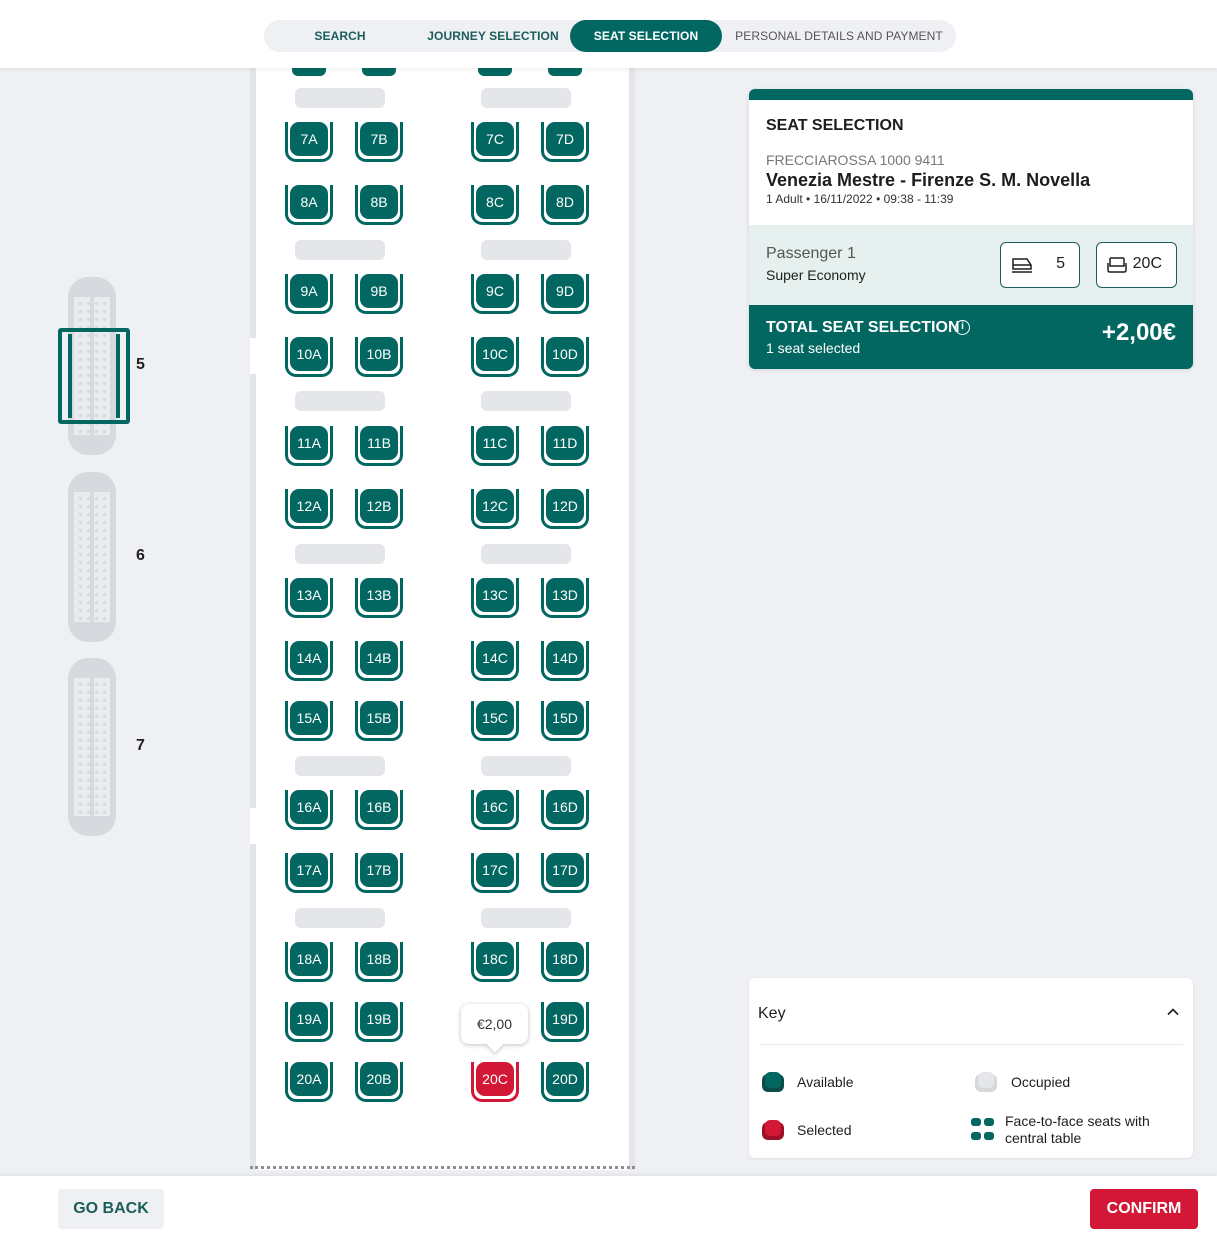 This screenshot has height=1240, width=1217. I want to click on route: Venezia Mestre - Firenze S. M. Novella, so click(928, 180).